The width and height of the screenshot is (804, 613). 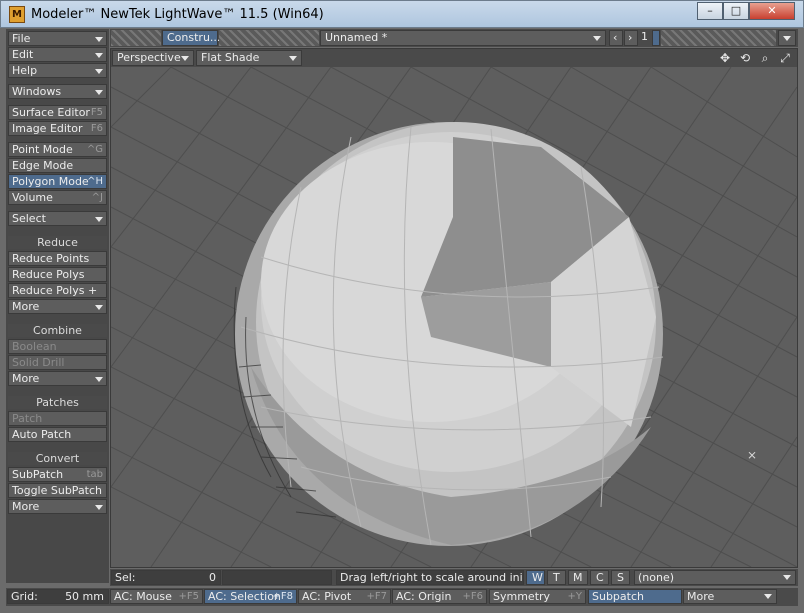 I want to click on combine-header: Combine, so click(x=57, y=330).